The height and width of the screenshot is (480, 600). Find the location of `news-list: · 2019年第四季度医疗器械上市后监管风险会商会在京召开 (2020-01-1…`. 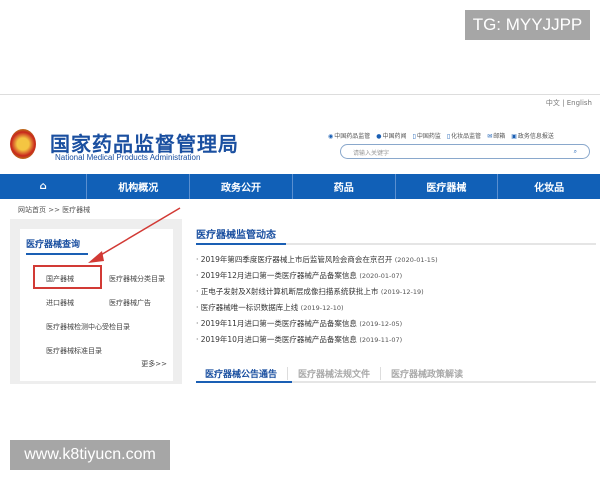

news-list: · 2019年第四季度医疗器械上市后监管风险会商会在京召开 (2020-01-1… is located at coordinates (317, 300).